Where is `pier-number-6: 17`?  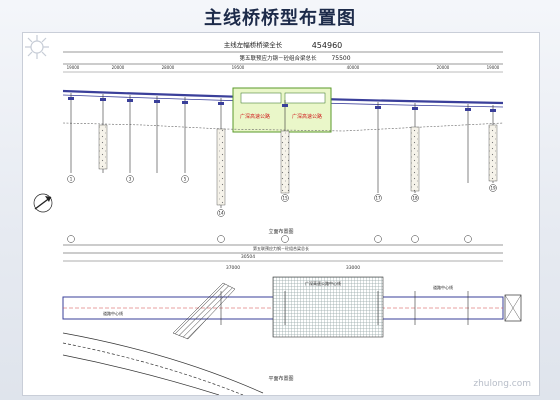
pier-number-6: 17 is located at coordinates (378, 198).